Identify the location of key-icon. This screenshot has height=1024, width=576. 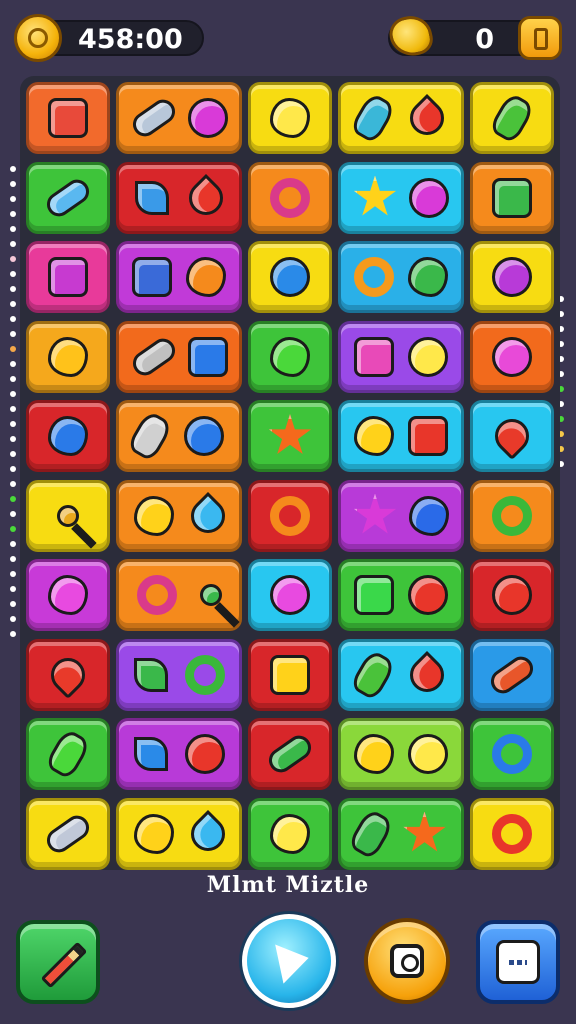
(68, 515).